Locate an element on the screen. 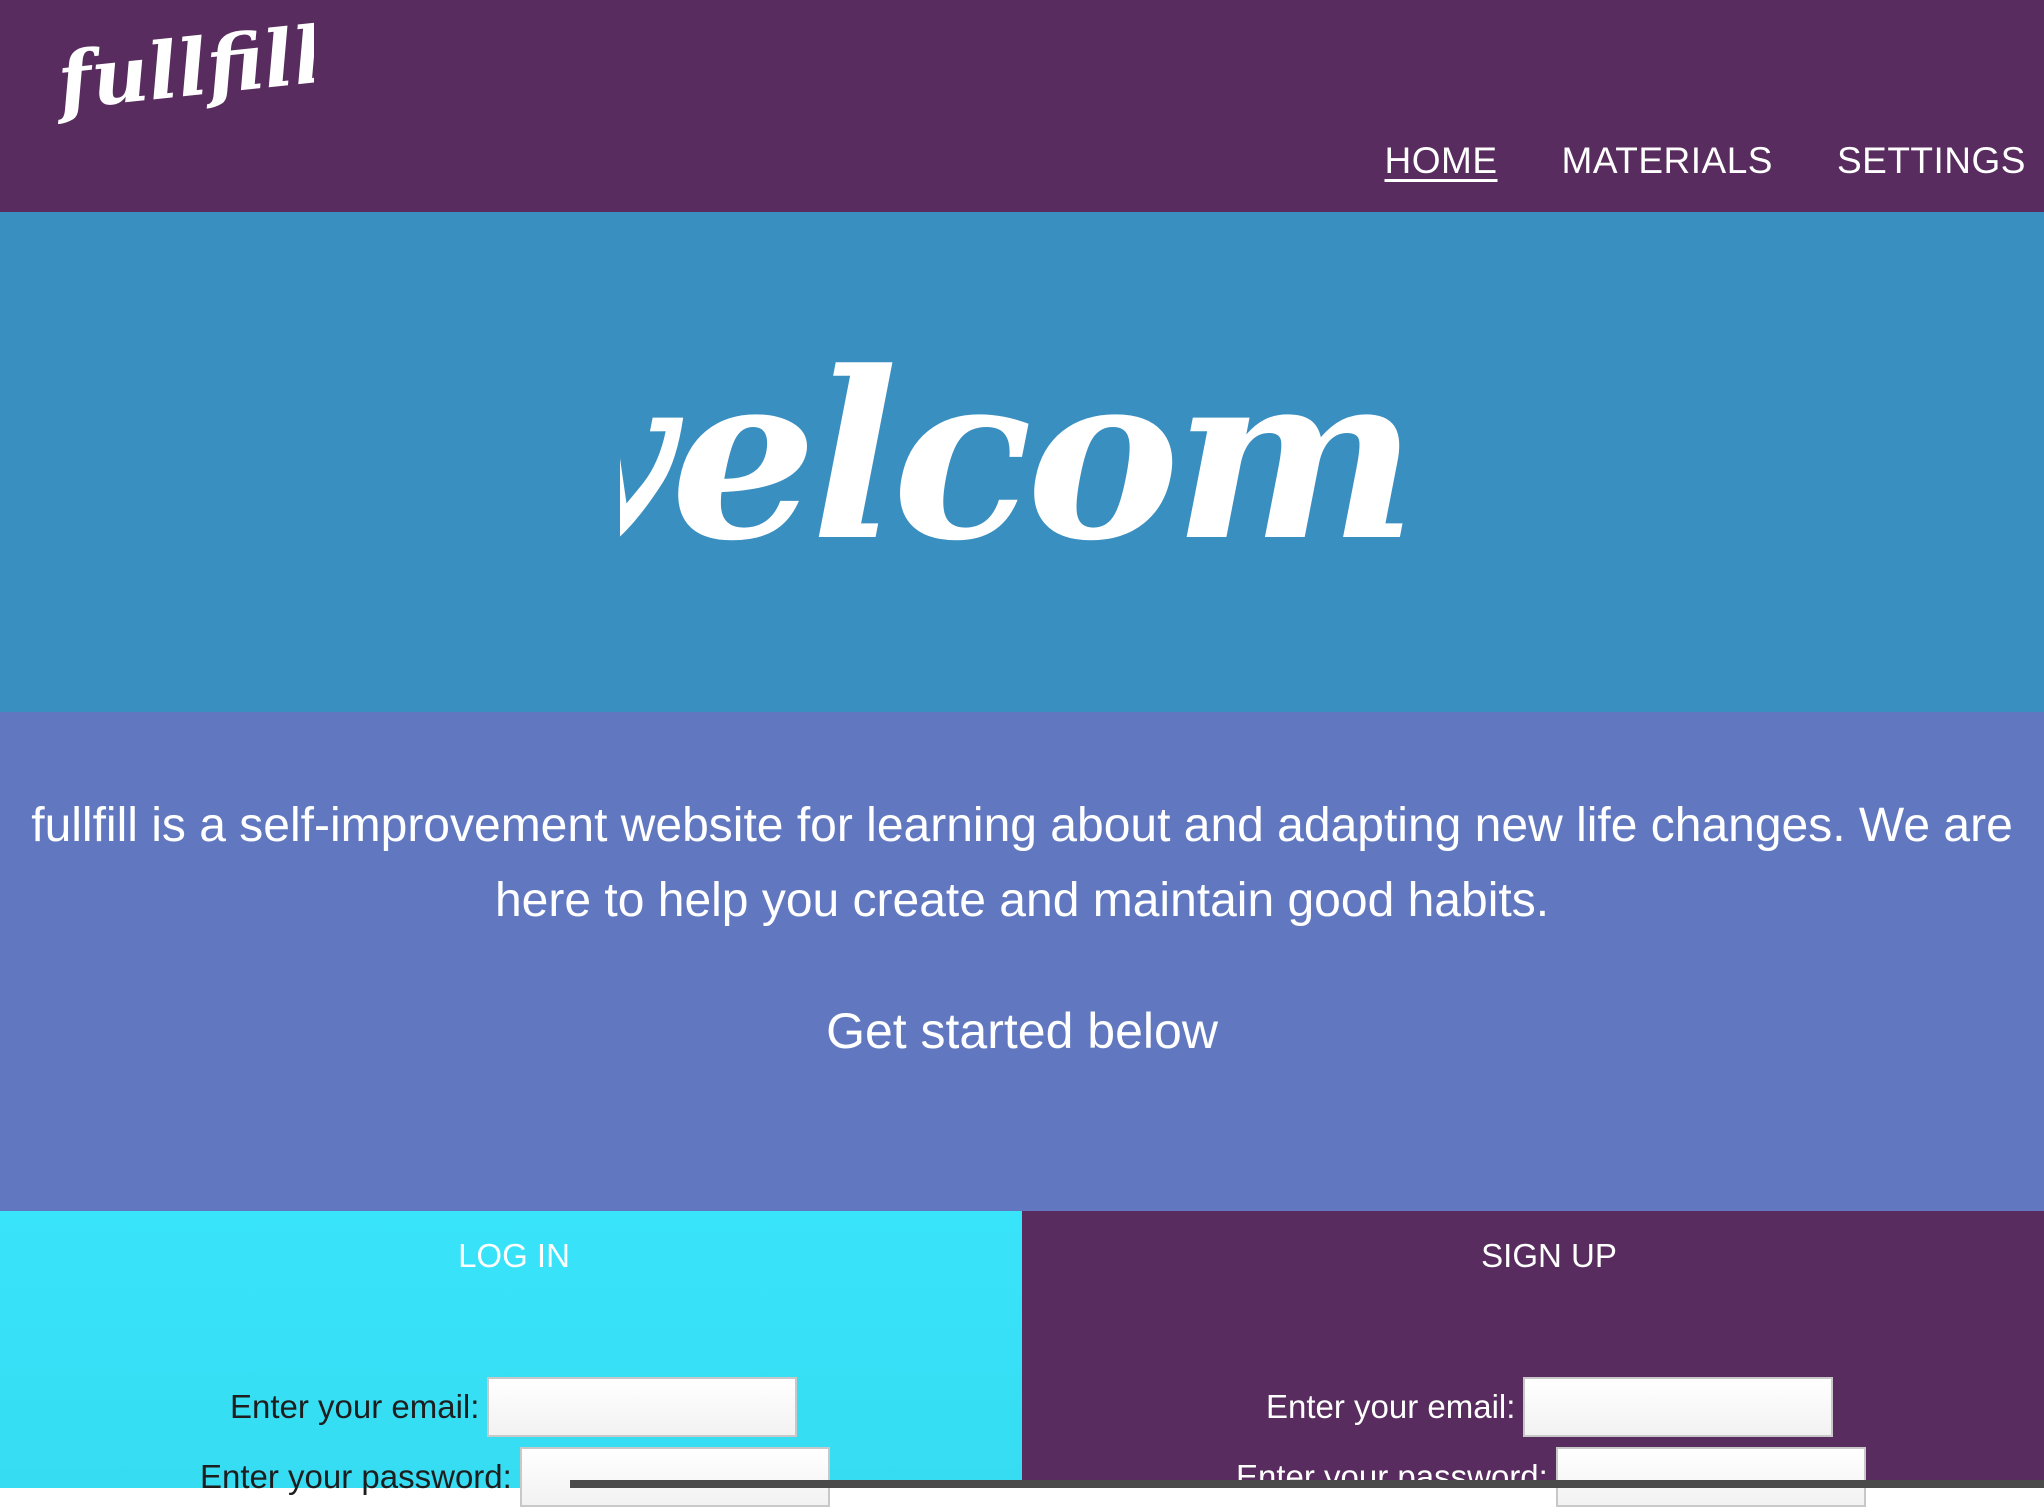  signup-password-label: Enter your password: is located at coordinates (1392, 1476).